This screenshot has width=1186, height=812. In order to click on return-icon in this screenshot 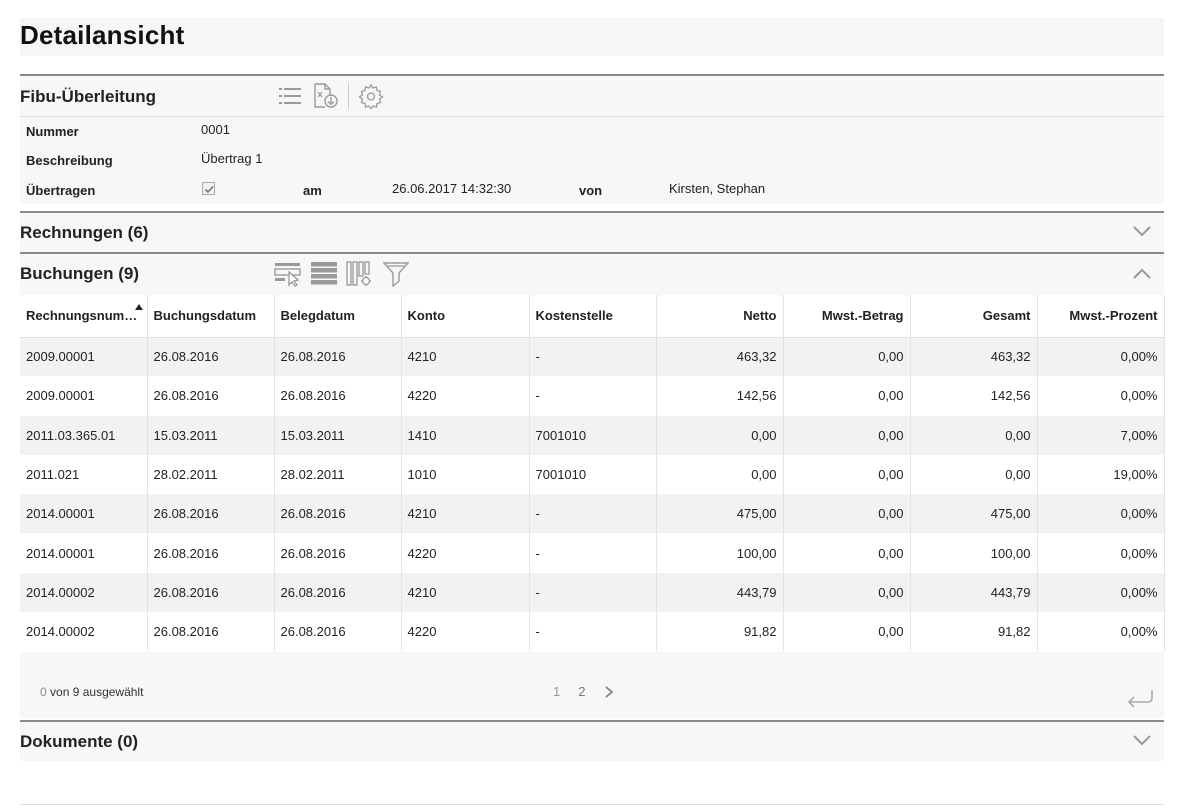, I will do `click(1140, 699)`.